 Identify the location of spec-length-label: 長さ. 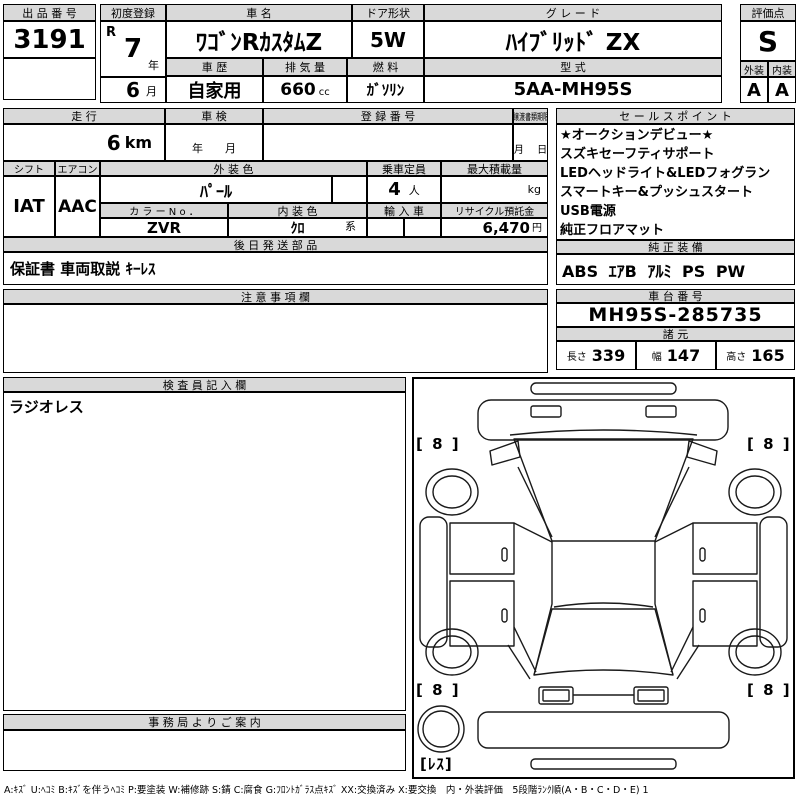
(576, 357).